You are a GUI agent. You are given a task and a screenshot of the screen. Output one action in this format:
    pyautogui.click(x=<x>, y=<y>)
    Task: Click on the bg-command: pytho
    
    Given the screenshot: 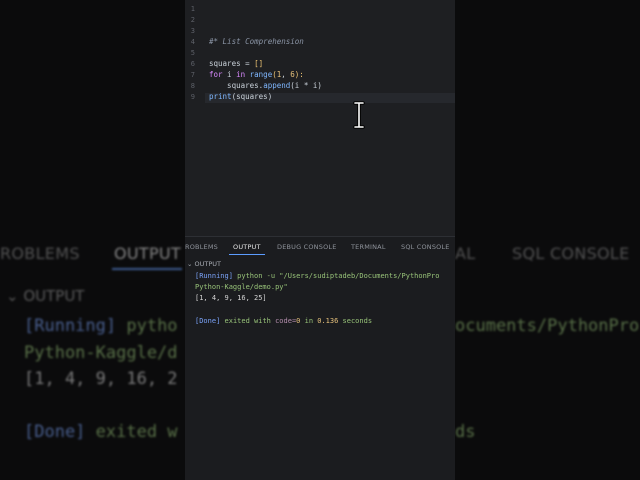 What is the action you would take?
    pyautogui.click(x=147, y=326)
    